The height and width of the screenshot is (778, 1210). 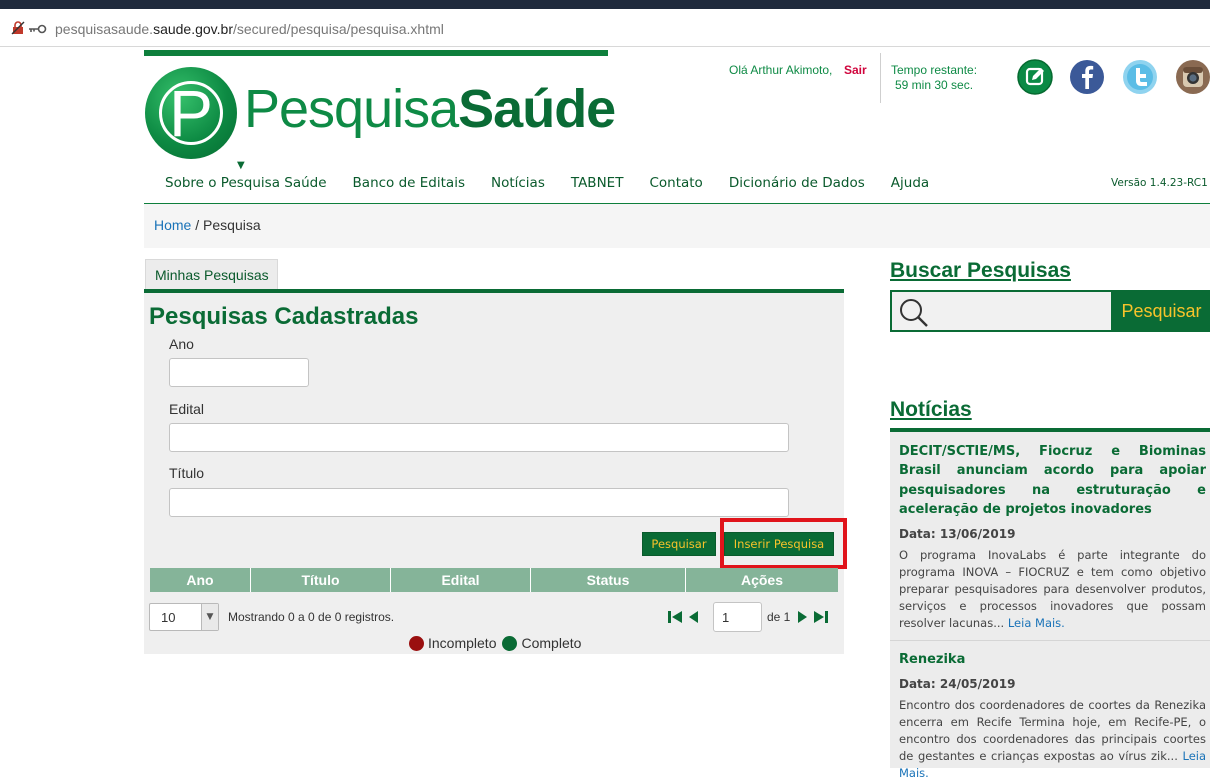 What do you see at coordinates (1035, 77) in the screenshot?
I see `edit-icon` at bounding box center [1035, 77].